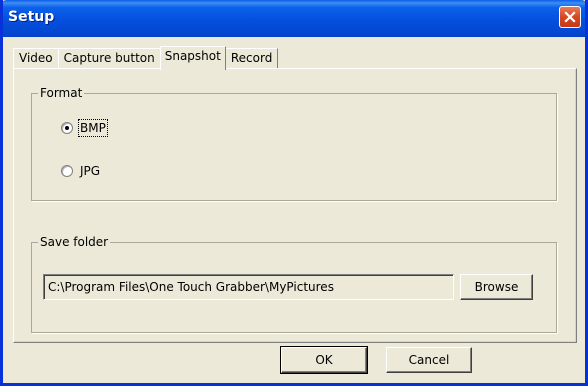  Describe the element at coordinates (294, 18) in the screenshot. I see `title-bar: Setup` at that location.